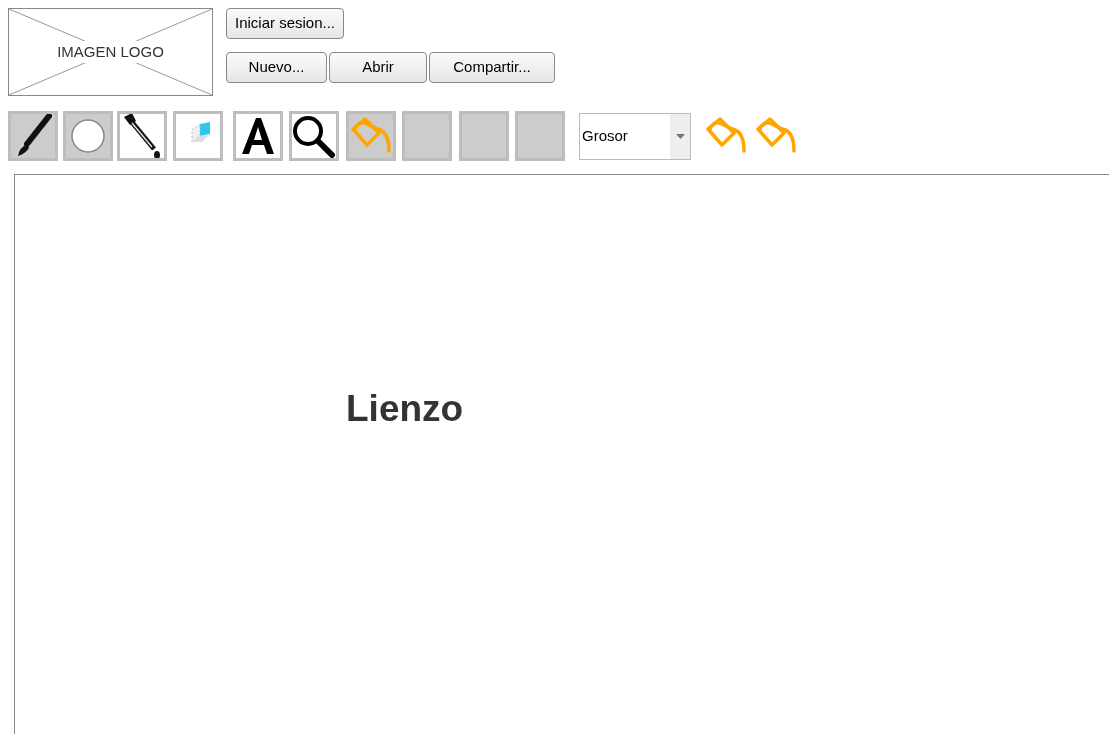 This screenshot has height=736, width=1109. What do you see at coordinates (680, 136) in the screenshot?
I see `caret-icon` at bounding box center [680, 136].